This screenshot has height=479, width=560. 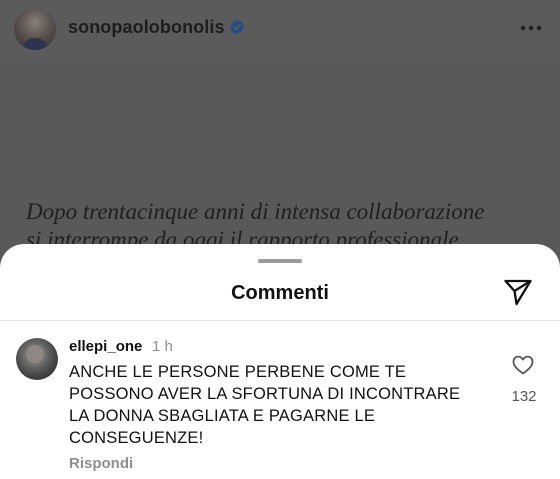 I want to click on commenter-avatar, so click(x=37, y=359).